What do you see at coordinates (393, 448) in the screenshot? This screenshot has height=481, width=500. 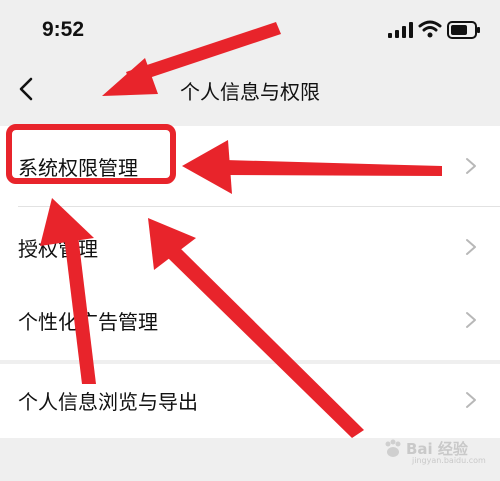 I see `paw-icon` at bounding box center [393, 448].